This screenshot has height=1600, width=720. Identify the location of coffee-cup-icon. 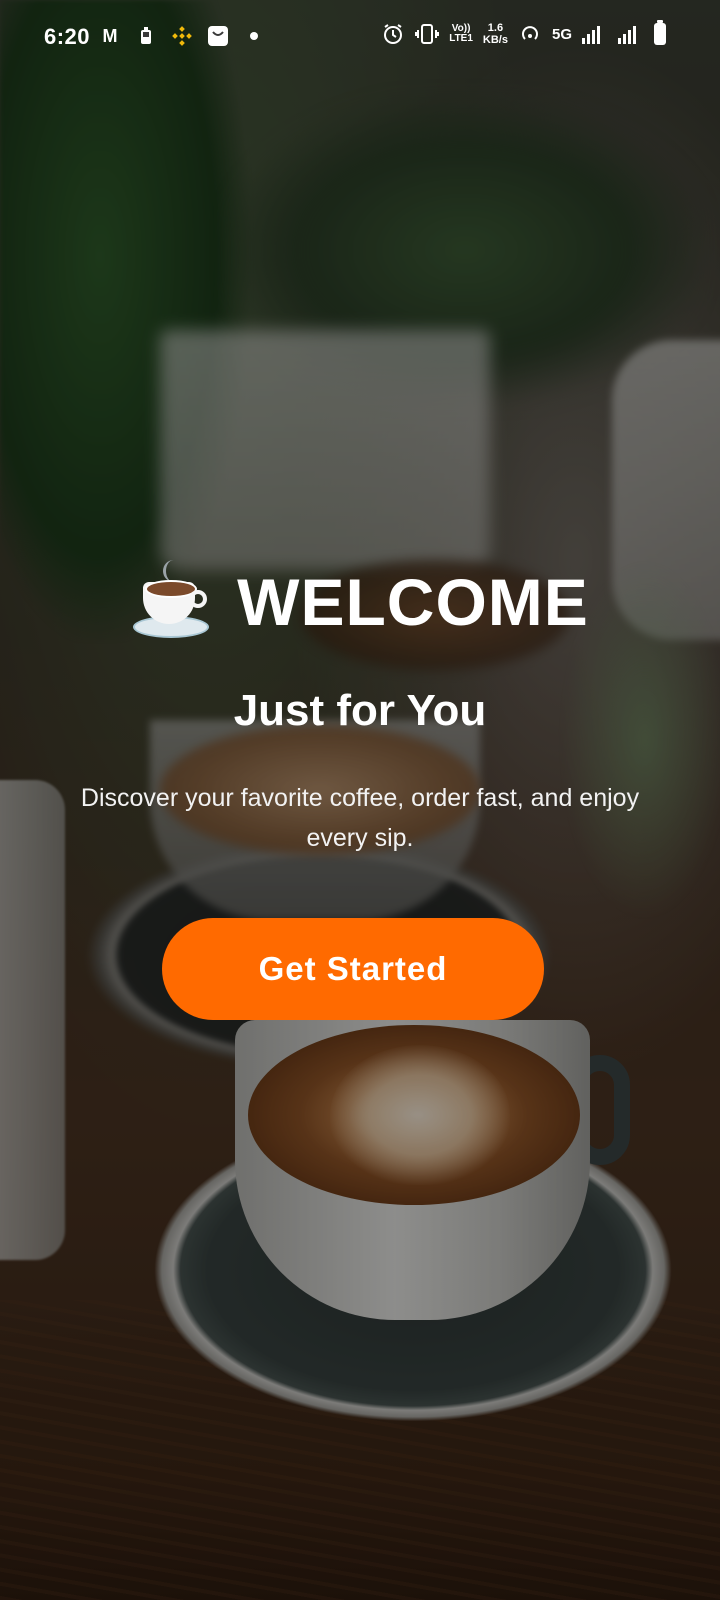
(173, 602).